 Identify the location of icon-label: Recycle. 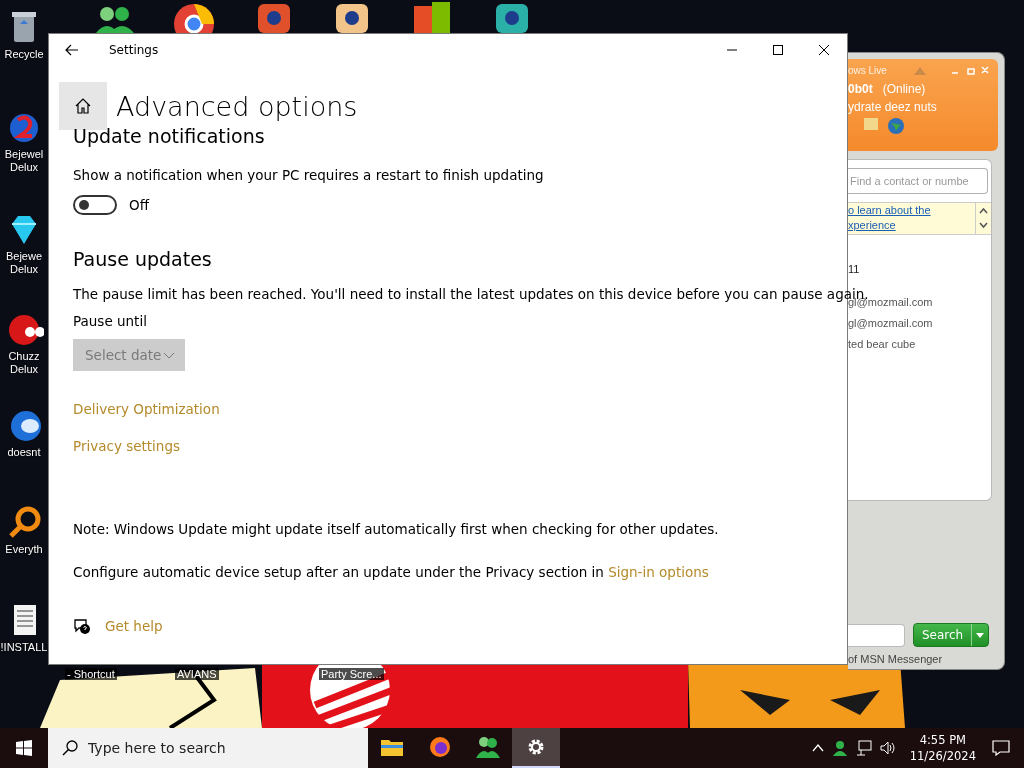
(24, 54).